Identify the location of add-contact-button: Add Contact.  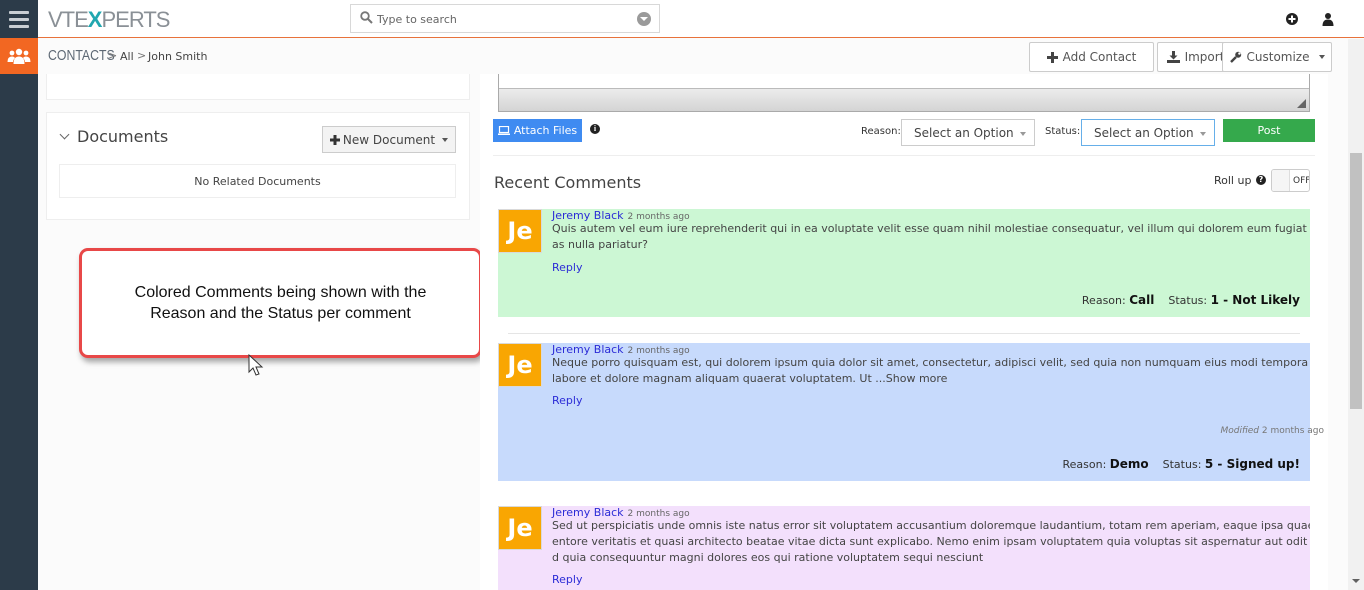
(1091, 57).